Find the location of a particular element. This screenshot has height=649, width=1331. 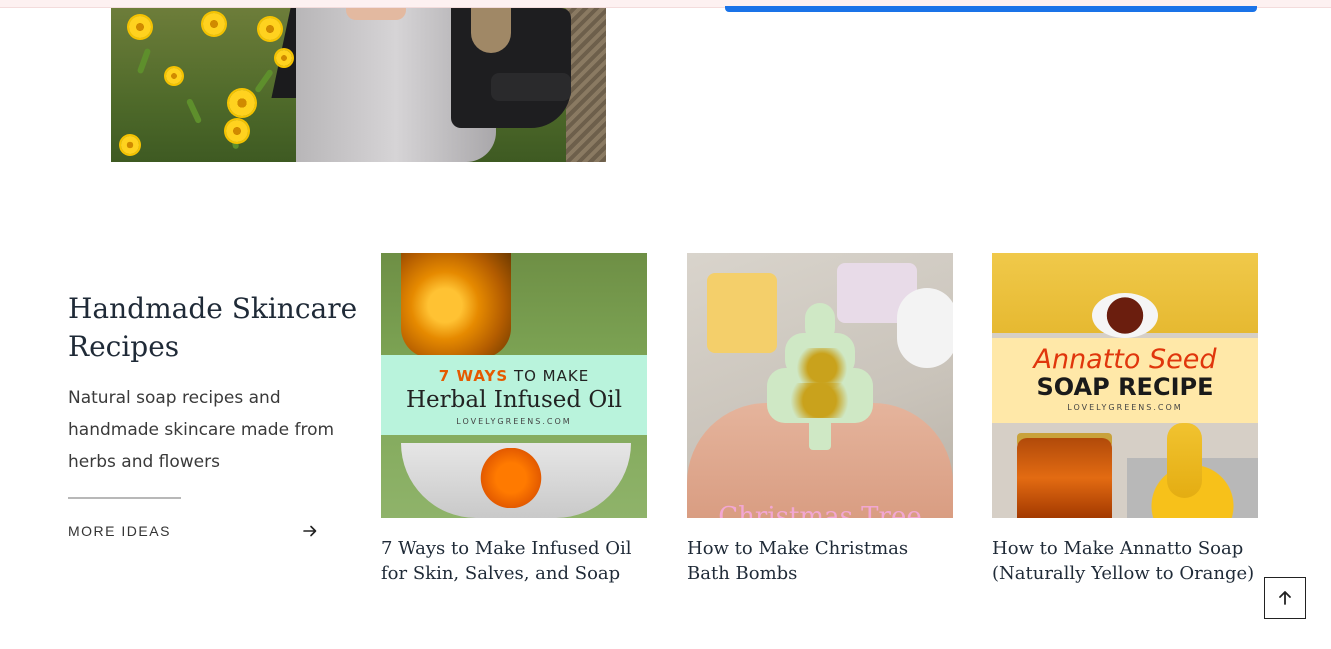

section-title: Handmade Skincare Recipes is located at coordinates (213, 327).